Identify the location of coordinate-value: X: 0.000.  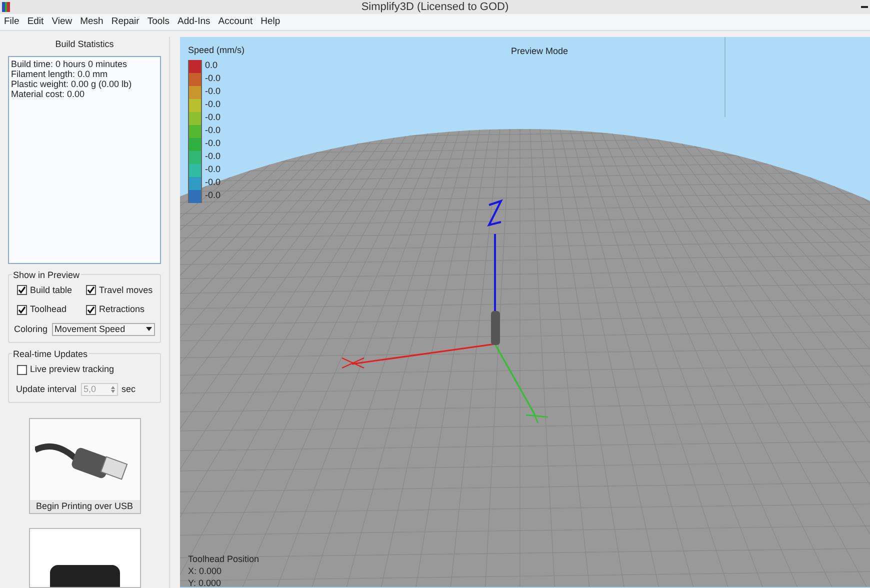
(205, 571).